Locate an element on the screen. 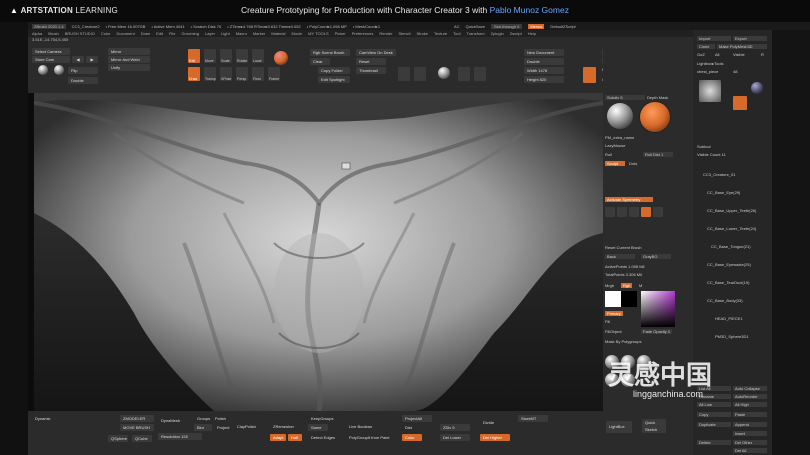 The image size is (810, 455). sculpt-toggle: Sculpt is located at coordinates (615, 163).